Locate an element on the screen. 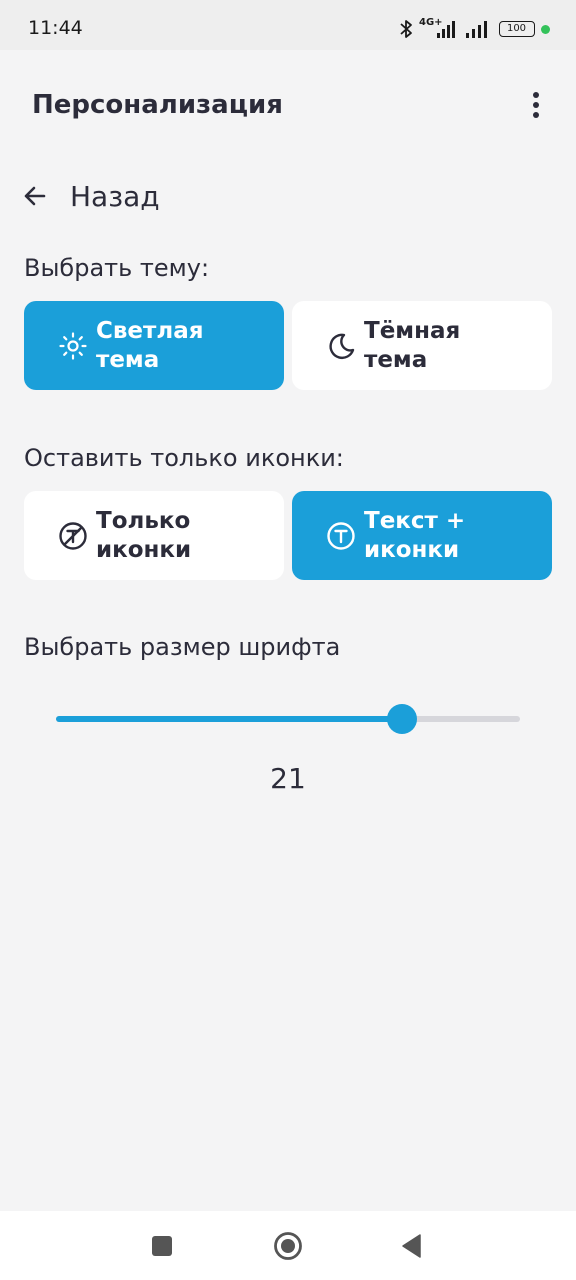 The height and width of the screenshot is (1280, 576). app-bar: Персонализация is located at coordinates (288, 105).